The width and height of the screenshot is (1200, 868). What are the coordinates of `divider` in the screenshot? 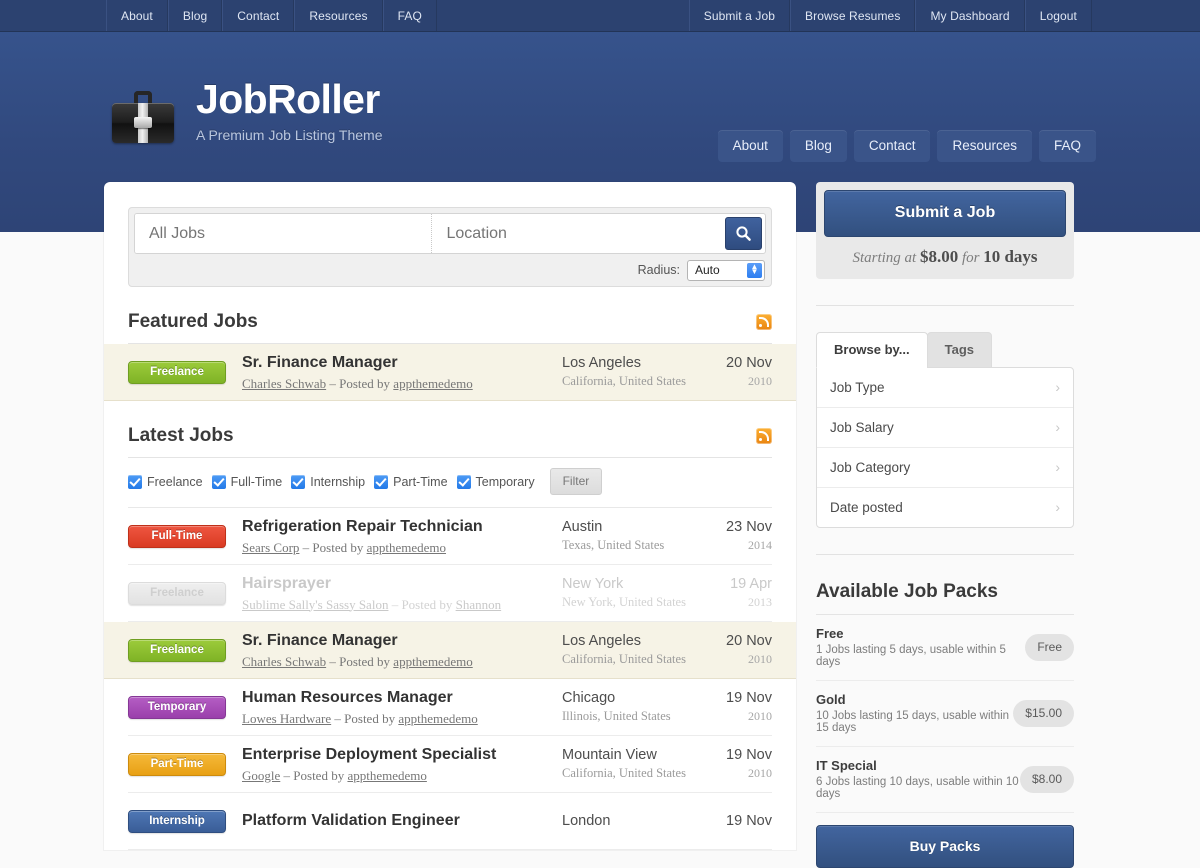 It's located at (945, 554).